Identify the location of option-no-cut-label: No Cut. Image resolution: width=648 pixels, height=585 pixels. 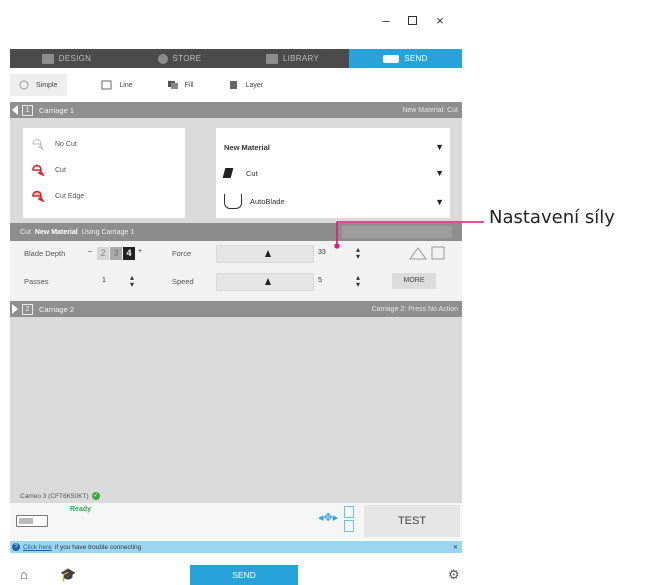
(66, 144).